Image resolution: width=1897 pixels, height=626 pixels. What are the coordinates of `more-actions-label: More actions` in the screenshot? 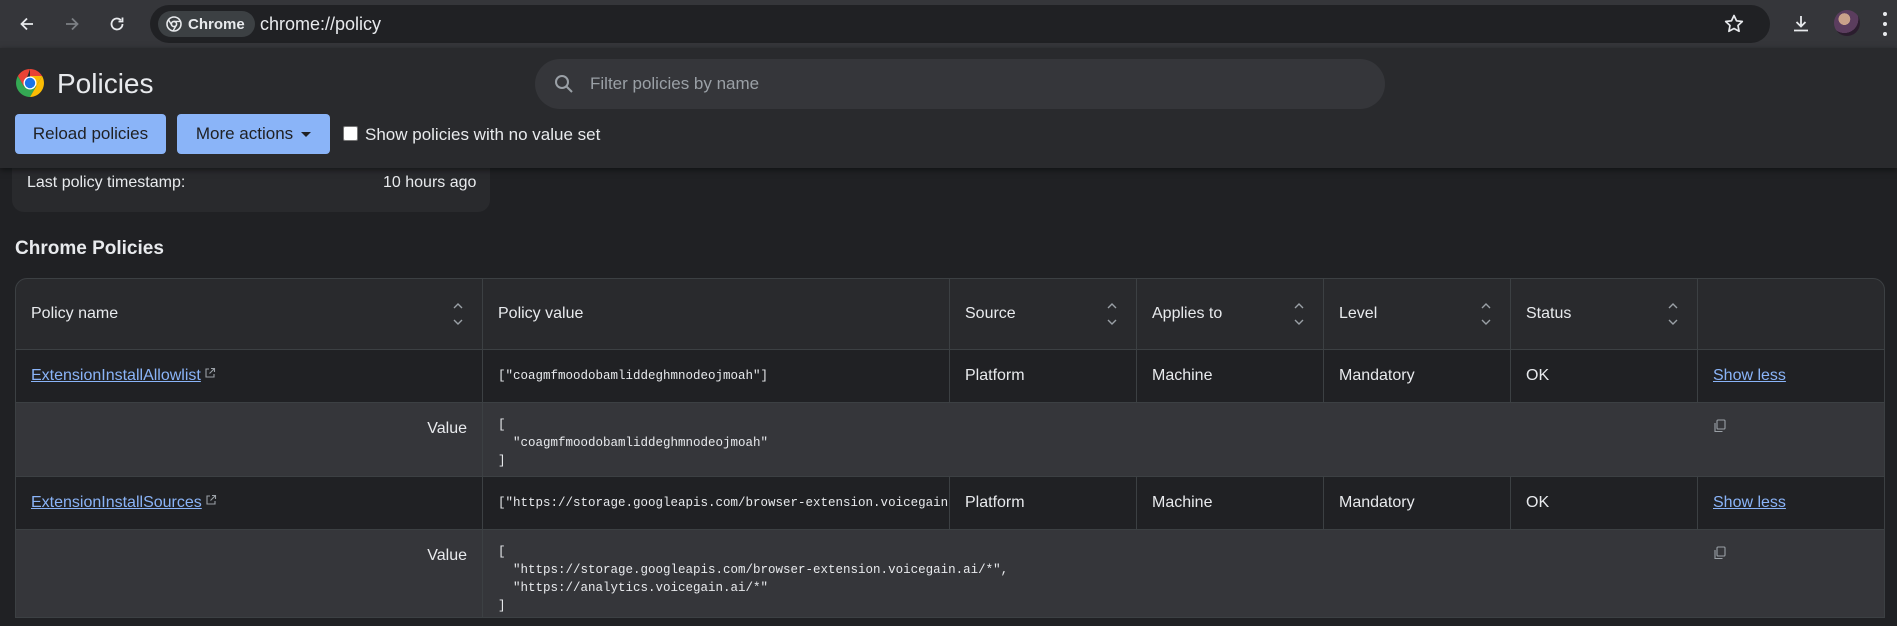 It's located at (244, 133).